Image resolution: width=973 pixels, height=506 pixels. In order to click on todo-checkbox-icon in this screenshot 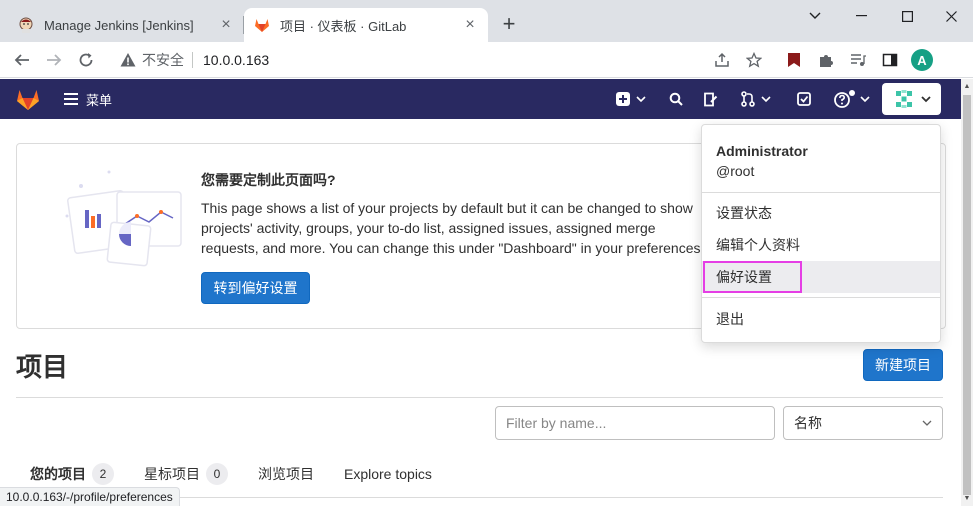, I will do `click(804, 98)`.